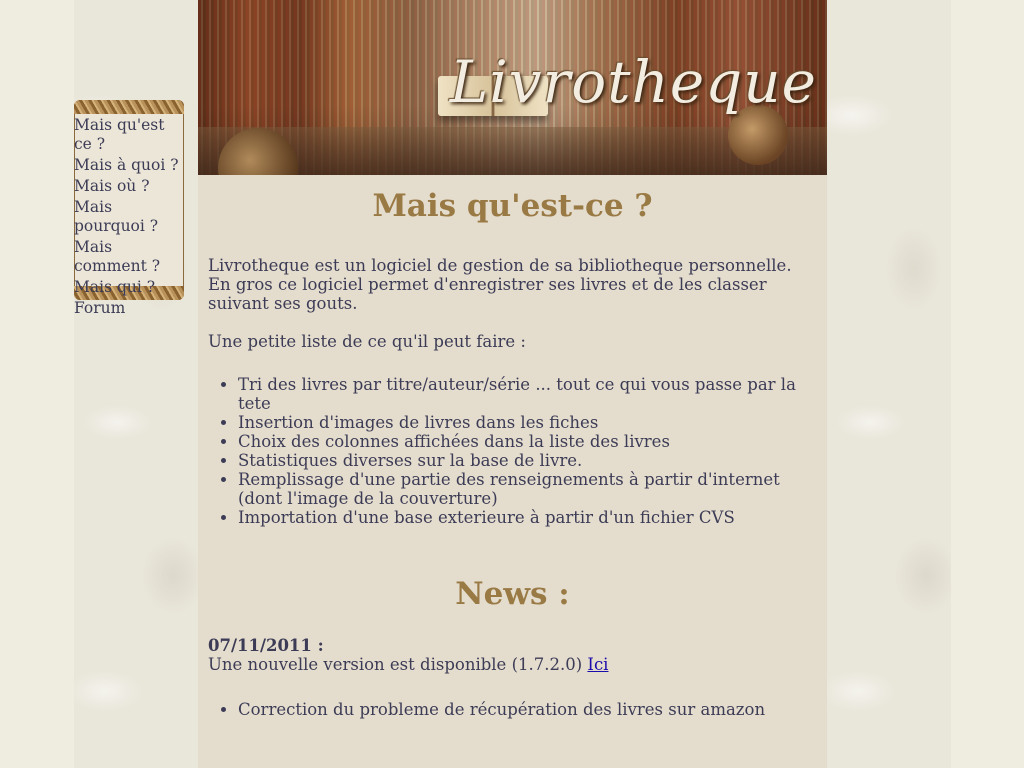  What do you see at coordinates (130, 257) in the screenshot?
I see `menu-item-comment: Mais comment ?` at bounding box center [130, 257].